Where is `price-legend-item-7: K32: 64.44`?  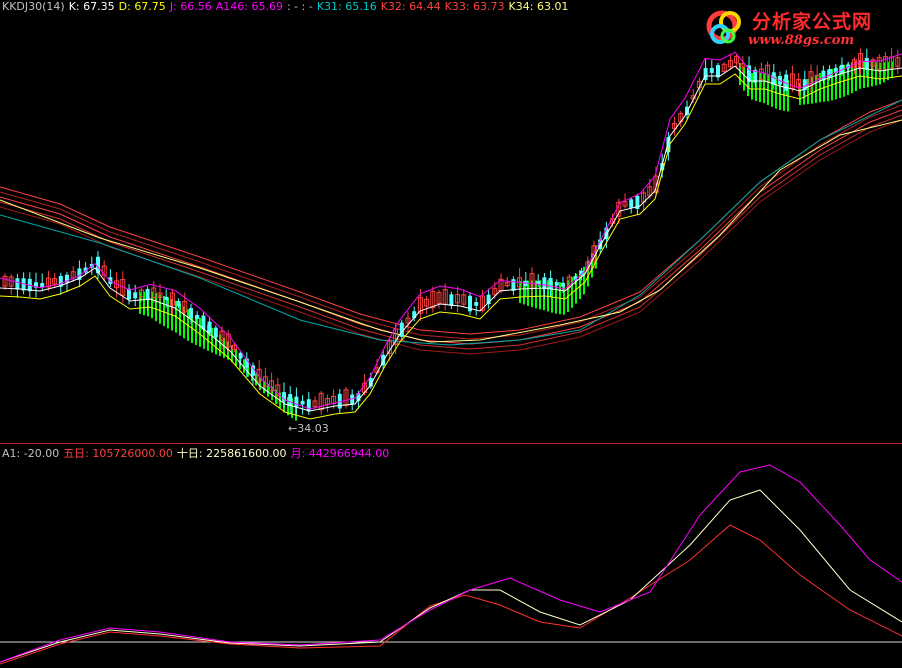 price-legend-item-7: K32: 64.44 is located at coordinates (410, 6).